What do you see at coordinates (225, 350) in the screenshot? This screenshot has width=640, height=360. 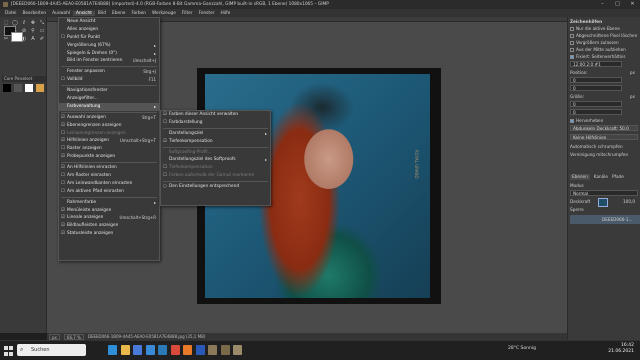 I see `gimp2-taskbar-icon` at bounding box center [225, 350].